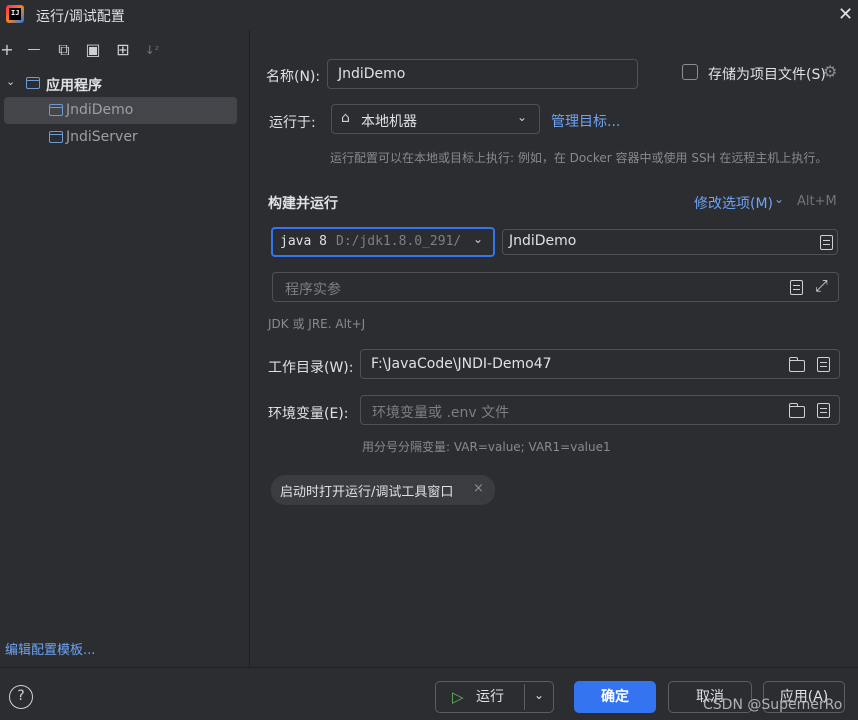  I want to click on csdn-watermark: CSDN @SupemerRo, so click(773, 705).